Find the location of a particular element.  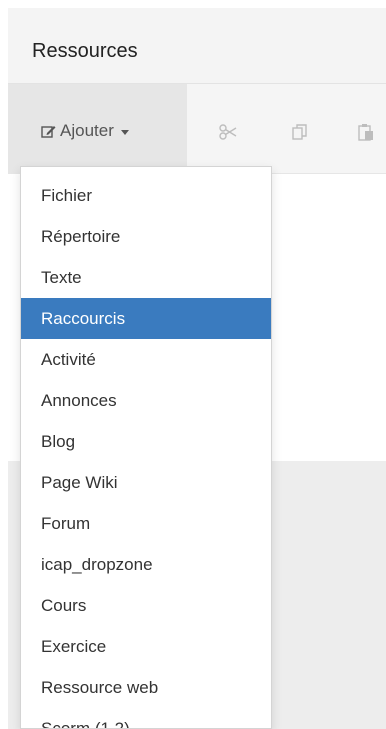

add-dropdown-button: Ajouter is located at coordinates (97, 129).